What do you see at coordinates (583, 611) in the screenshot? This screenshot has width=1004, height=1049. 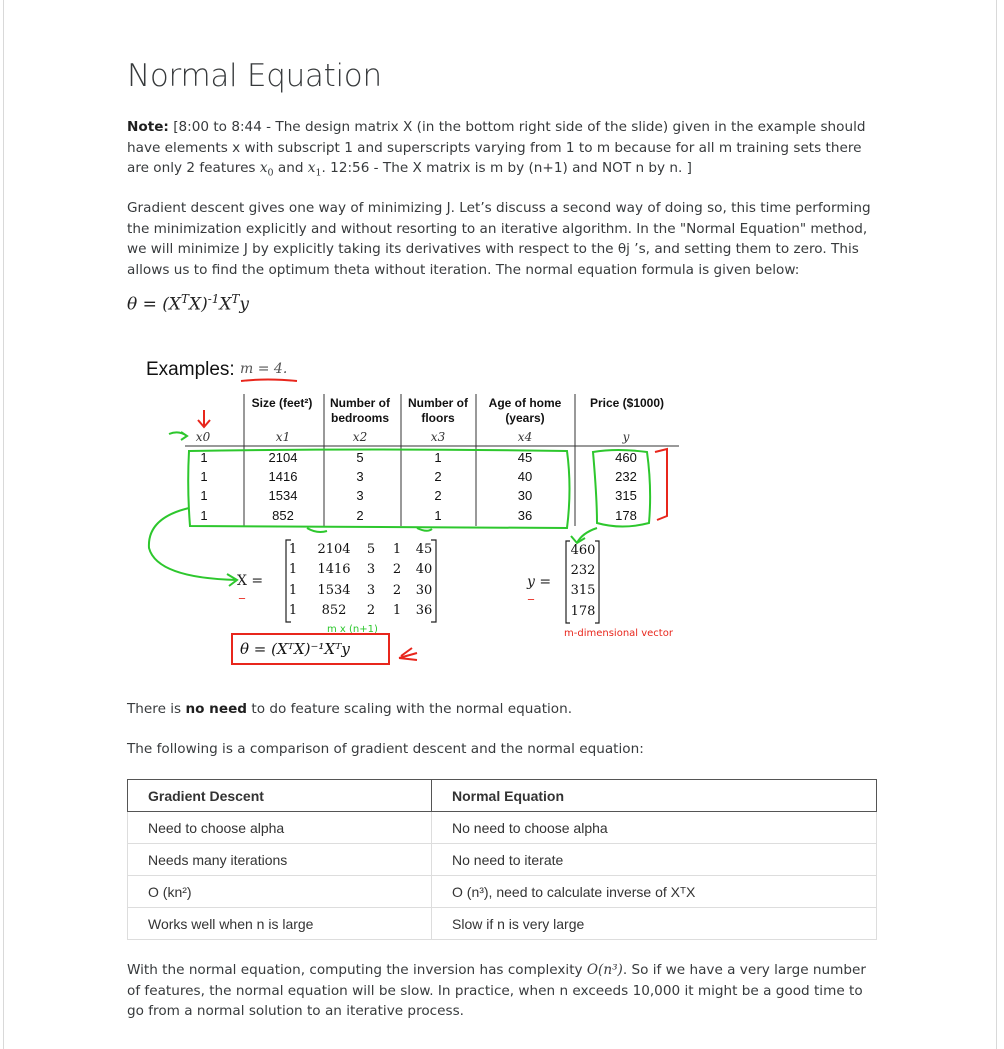 I see `svg-text: 178` at bounding box center [583, 611].